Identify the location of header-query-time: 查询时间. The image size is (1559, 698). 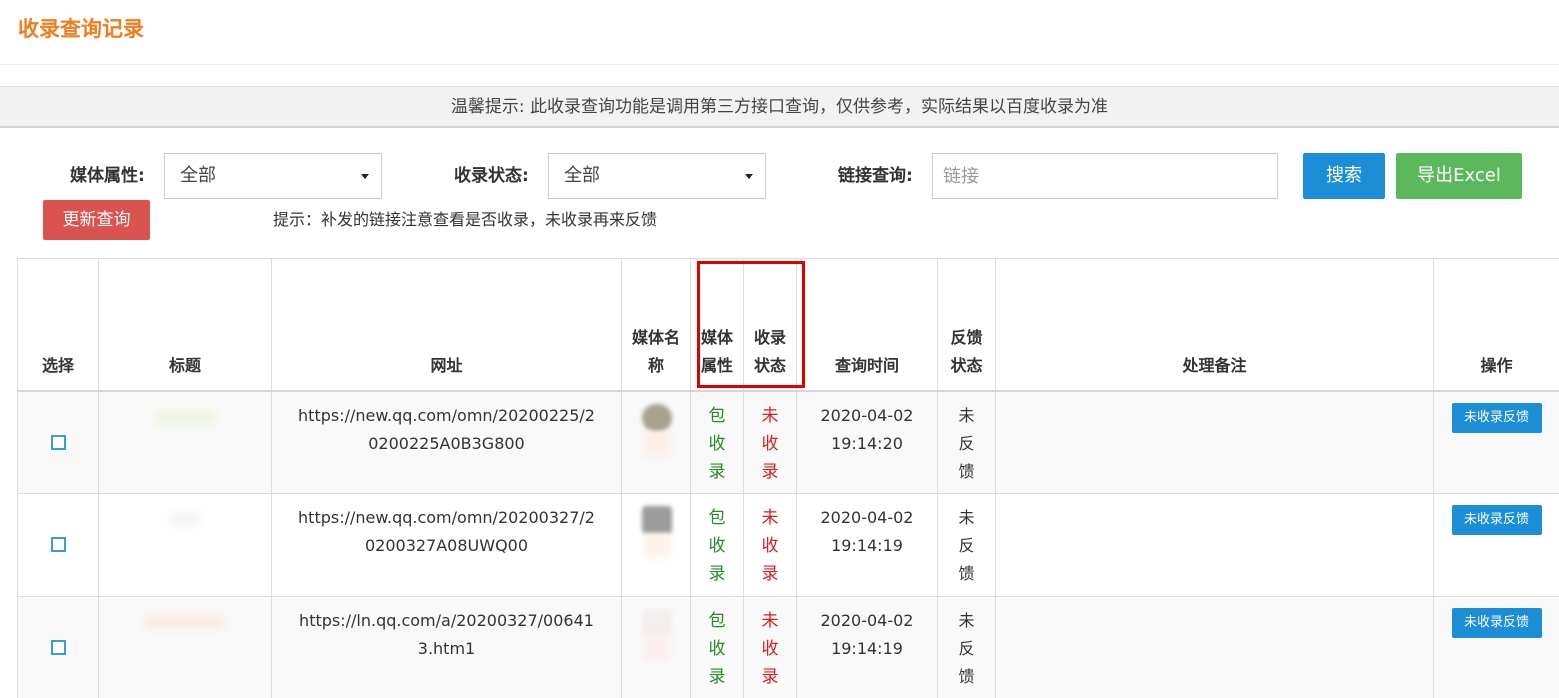
(867, 324).